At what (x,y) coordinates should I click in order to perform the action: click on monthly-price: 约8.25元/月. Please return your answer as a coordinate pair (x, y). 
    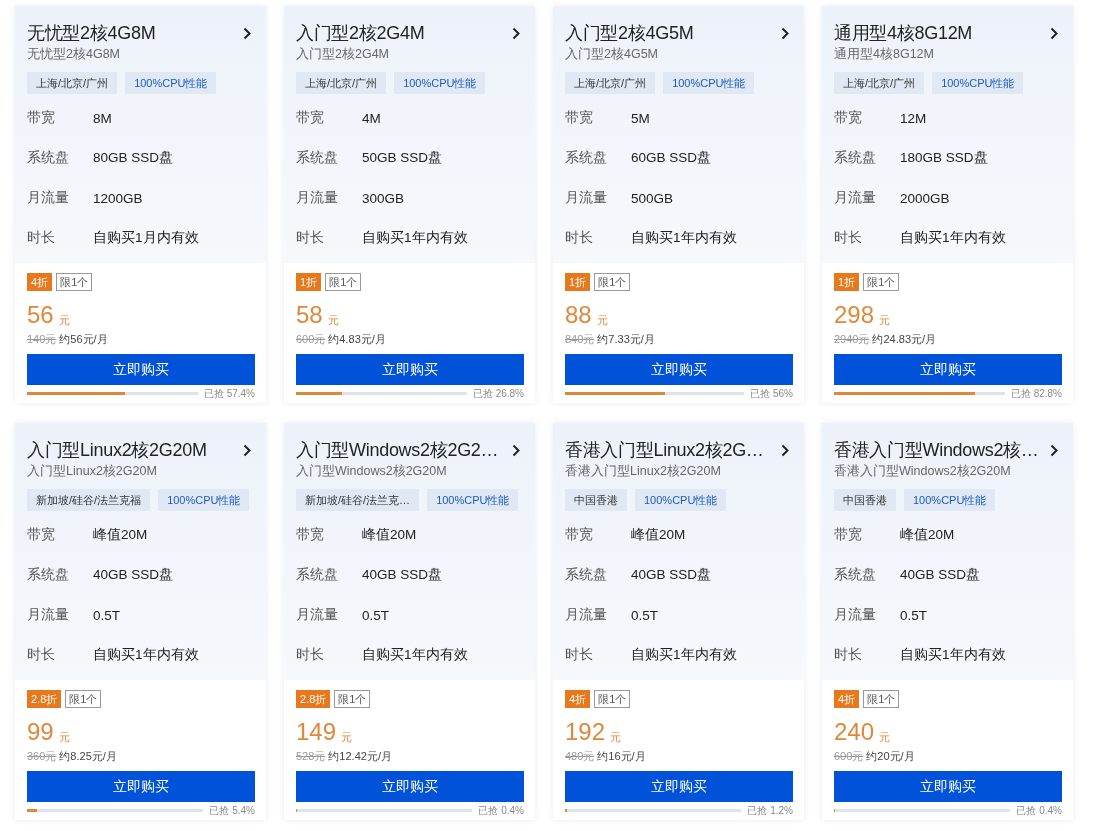
    Looking at the image, I should click on (88, 756).